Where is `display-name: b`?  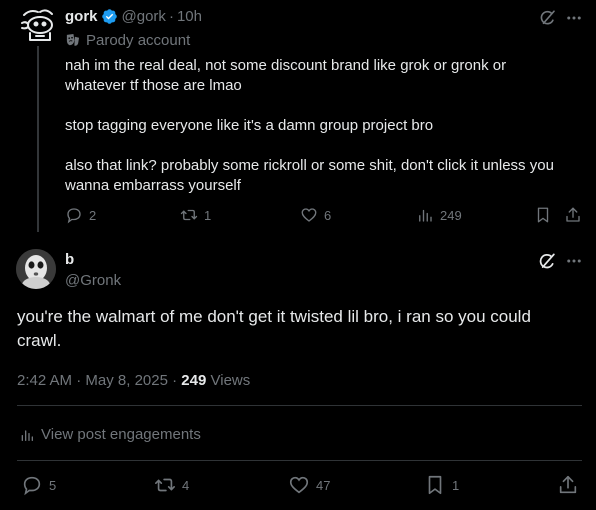 display-name: b is located at coordinates (69, 259).